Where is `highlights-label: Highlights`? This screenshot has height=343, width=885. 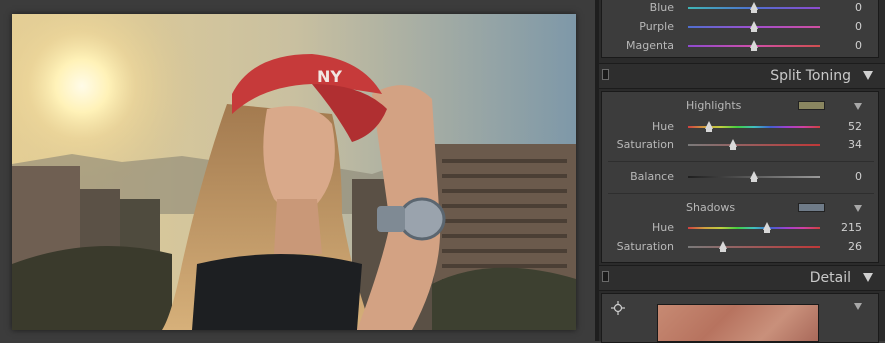 highlights-label: Highlights is located at coordinates (714, 105).